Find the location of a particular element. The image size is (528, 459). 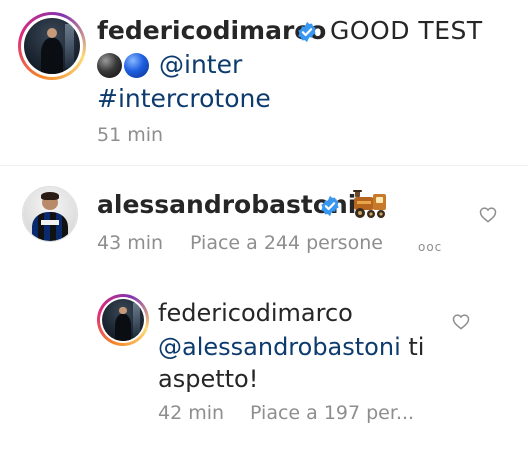

post-timestamp: 51 min is located at coordinates (130, 135).